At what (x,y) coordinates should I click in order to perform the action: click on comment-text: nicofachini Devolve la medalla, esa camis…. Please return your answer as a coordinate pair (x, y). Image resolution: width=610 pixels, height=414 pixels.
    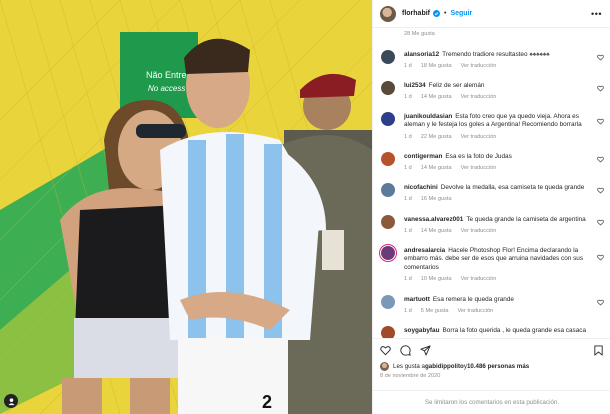
    Looking at the image, I should click on (497, 188).